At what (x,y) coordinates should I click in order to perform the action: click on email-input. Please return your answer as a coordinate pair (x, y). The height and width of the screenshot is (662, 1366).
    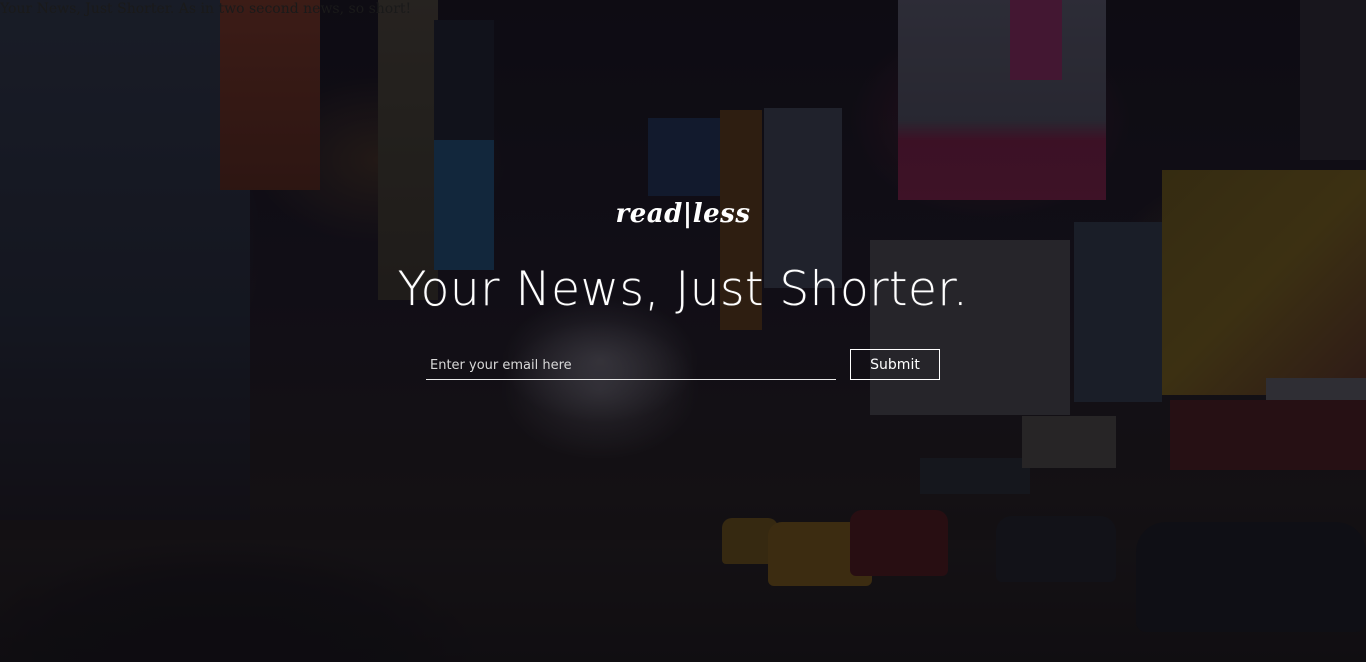
    Looking at the image, I should click on (631, 366).